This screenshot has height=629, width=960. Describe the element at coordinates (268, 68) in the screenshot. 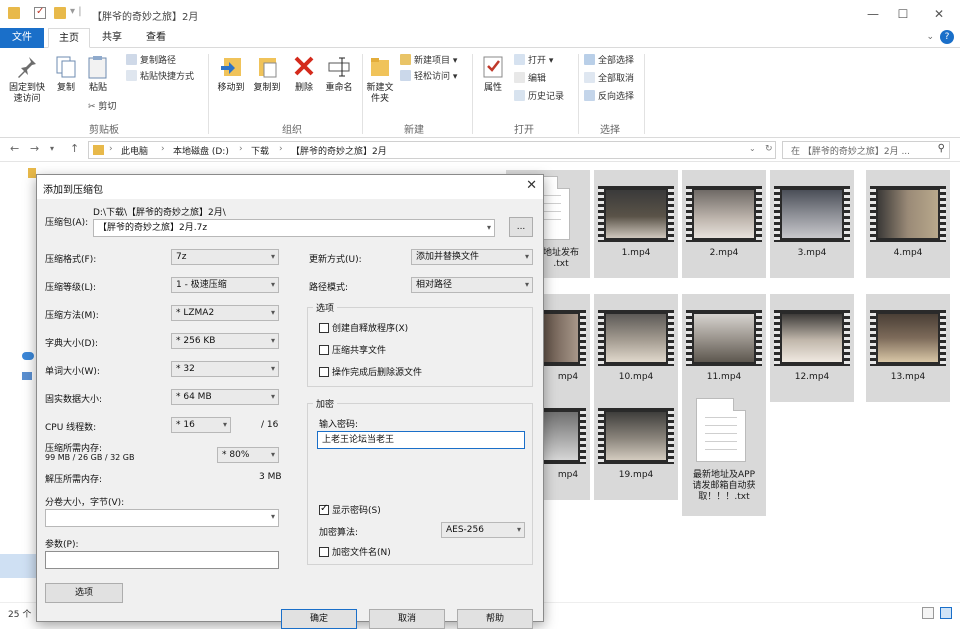

I see `copy-to-icon` at that location.